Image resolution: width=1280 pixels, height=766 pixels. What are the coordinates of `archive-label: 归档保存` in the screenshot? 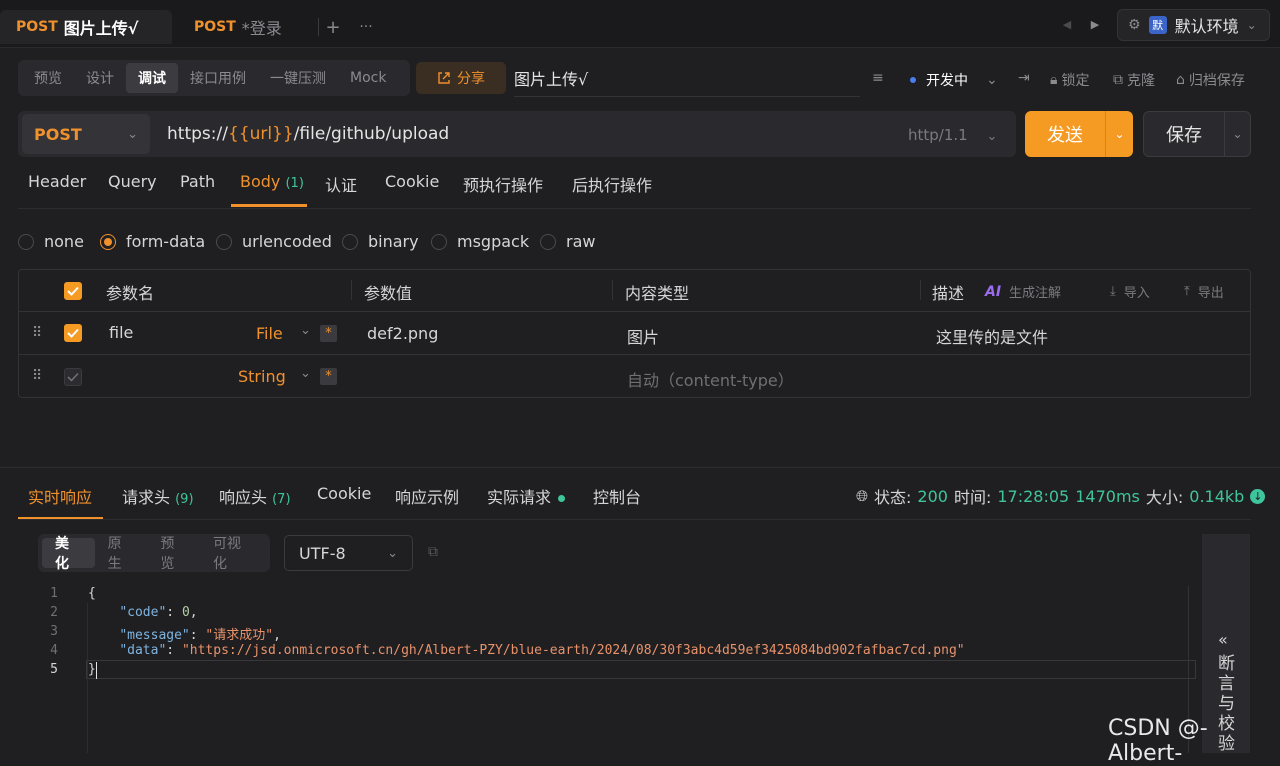 It's located at (1216, 81).